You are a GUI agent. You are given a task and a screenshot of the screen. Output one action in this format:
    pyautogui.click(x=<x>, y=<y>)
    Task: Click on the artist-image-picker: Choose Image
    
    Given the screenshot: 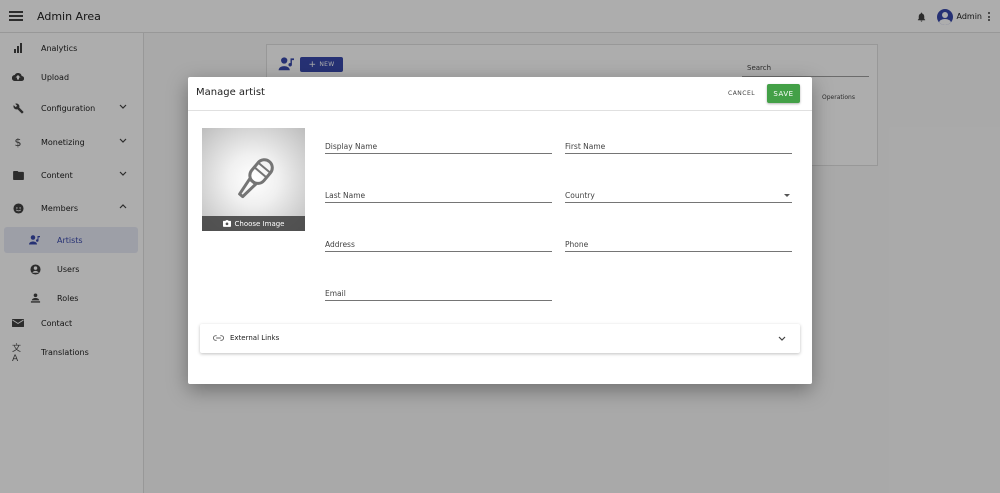 What is the action you would take?
    pyautogui.click(x=253, y=179)
    